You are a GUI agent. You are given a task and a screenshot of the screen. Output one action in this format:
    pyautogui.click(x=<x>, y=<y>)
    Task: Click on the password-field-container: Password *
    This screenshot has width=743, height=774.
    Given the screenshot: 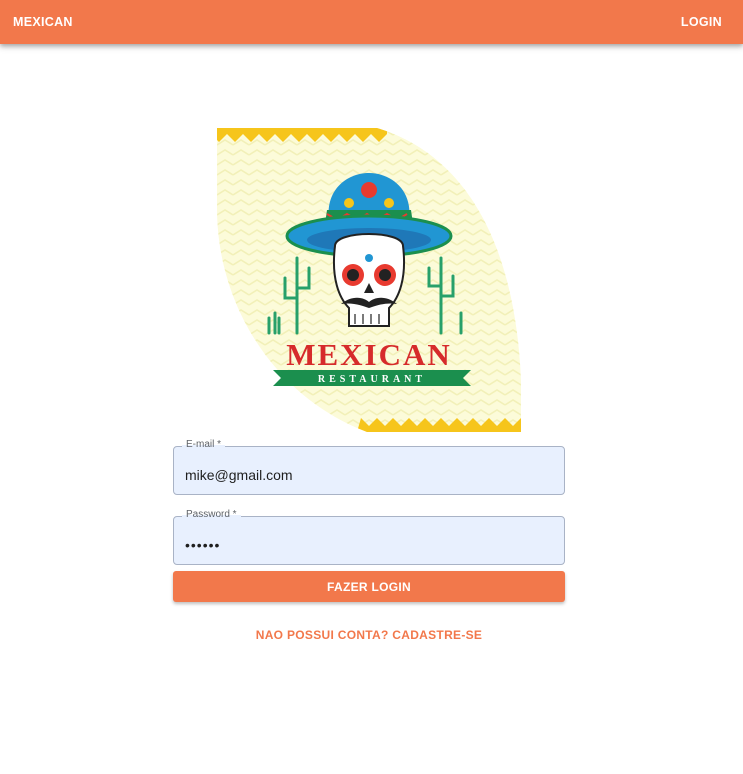 What is the action you would take?
    pyautogui.click(x=369, y=537)
    